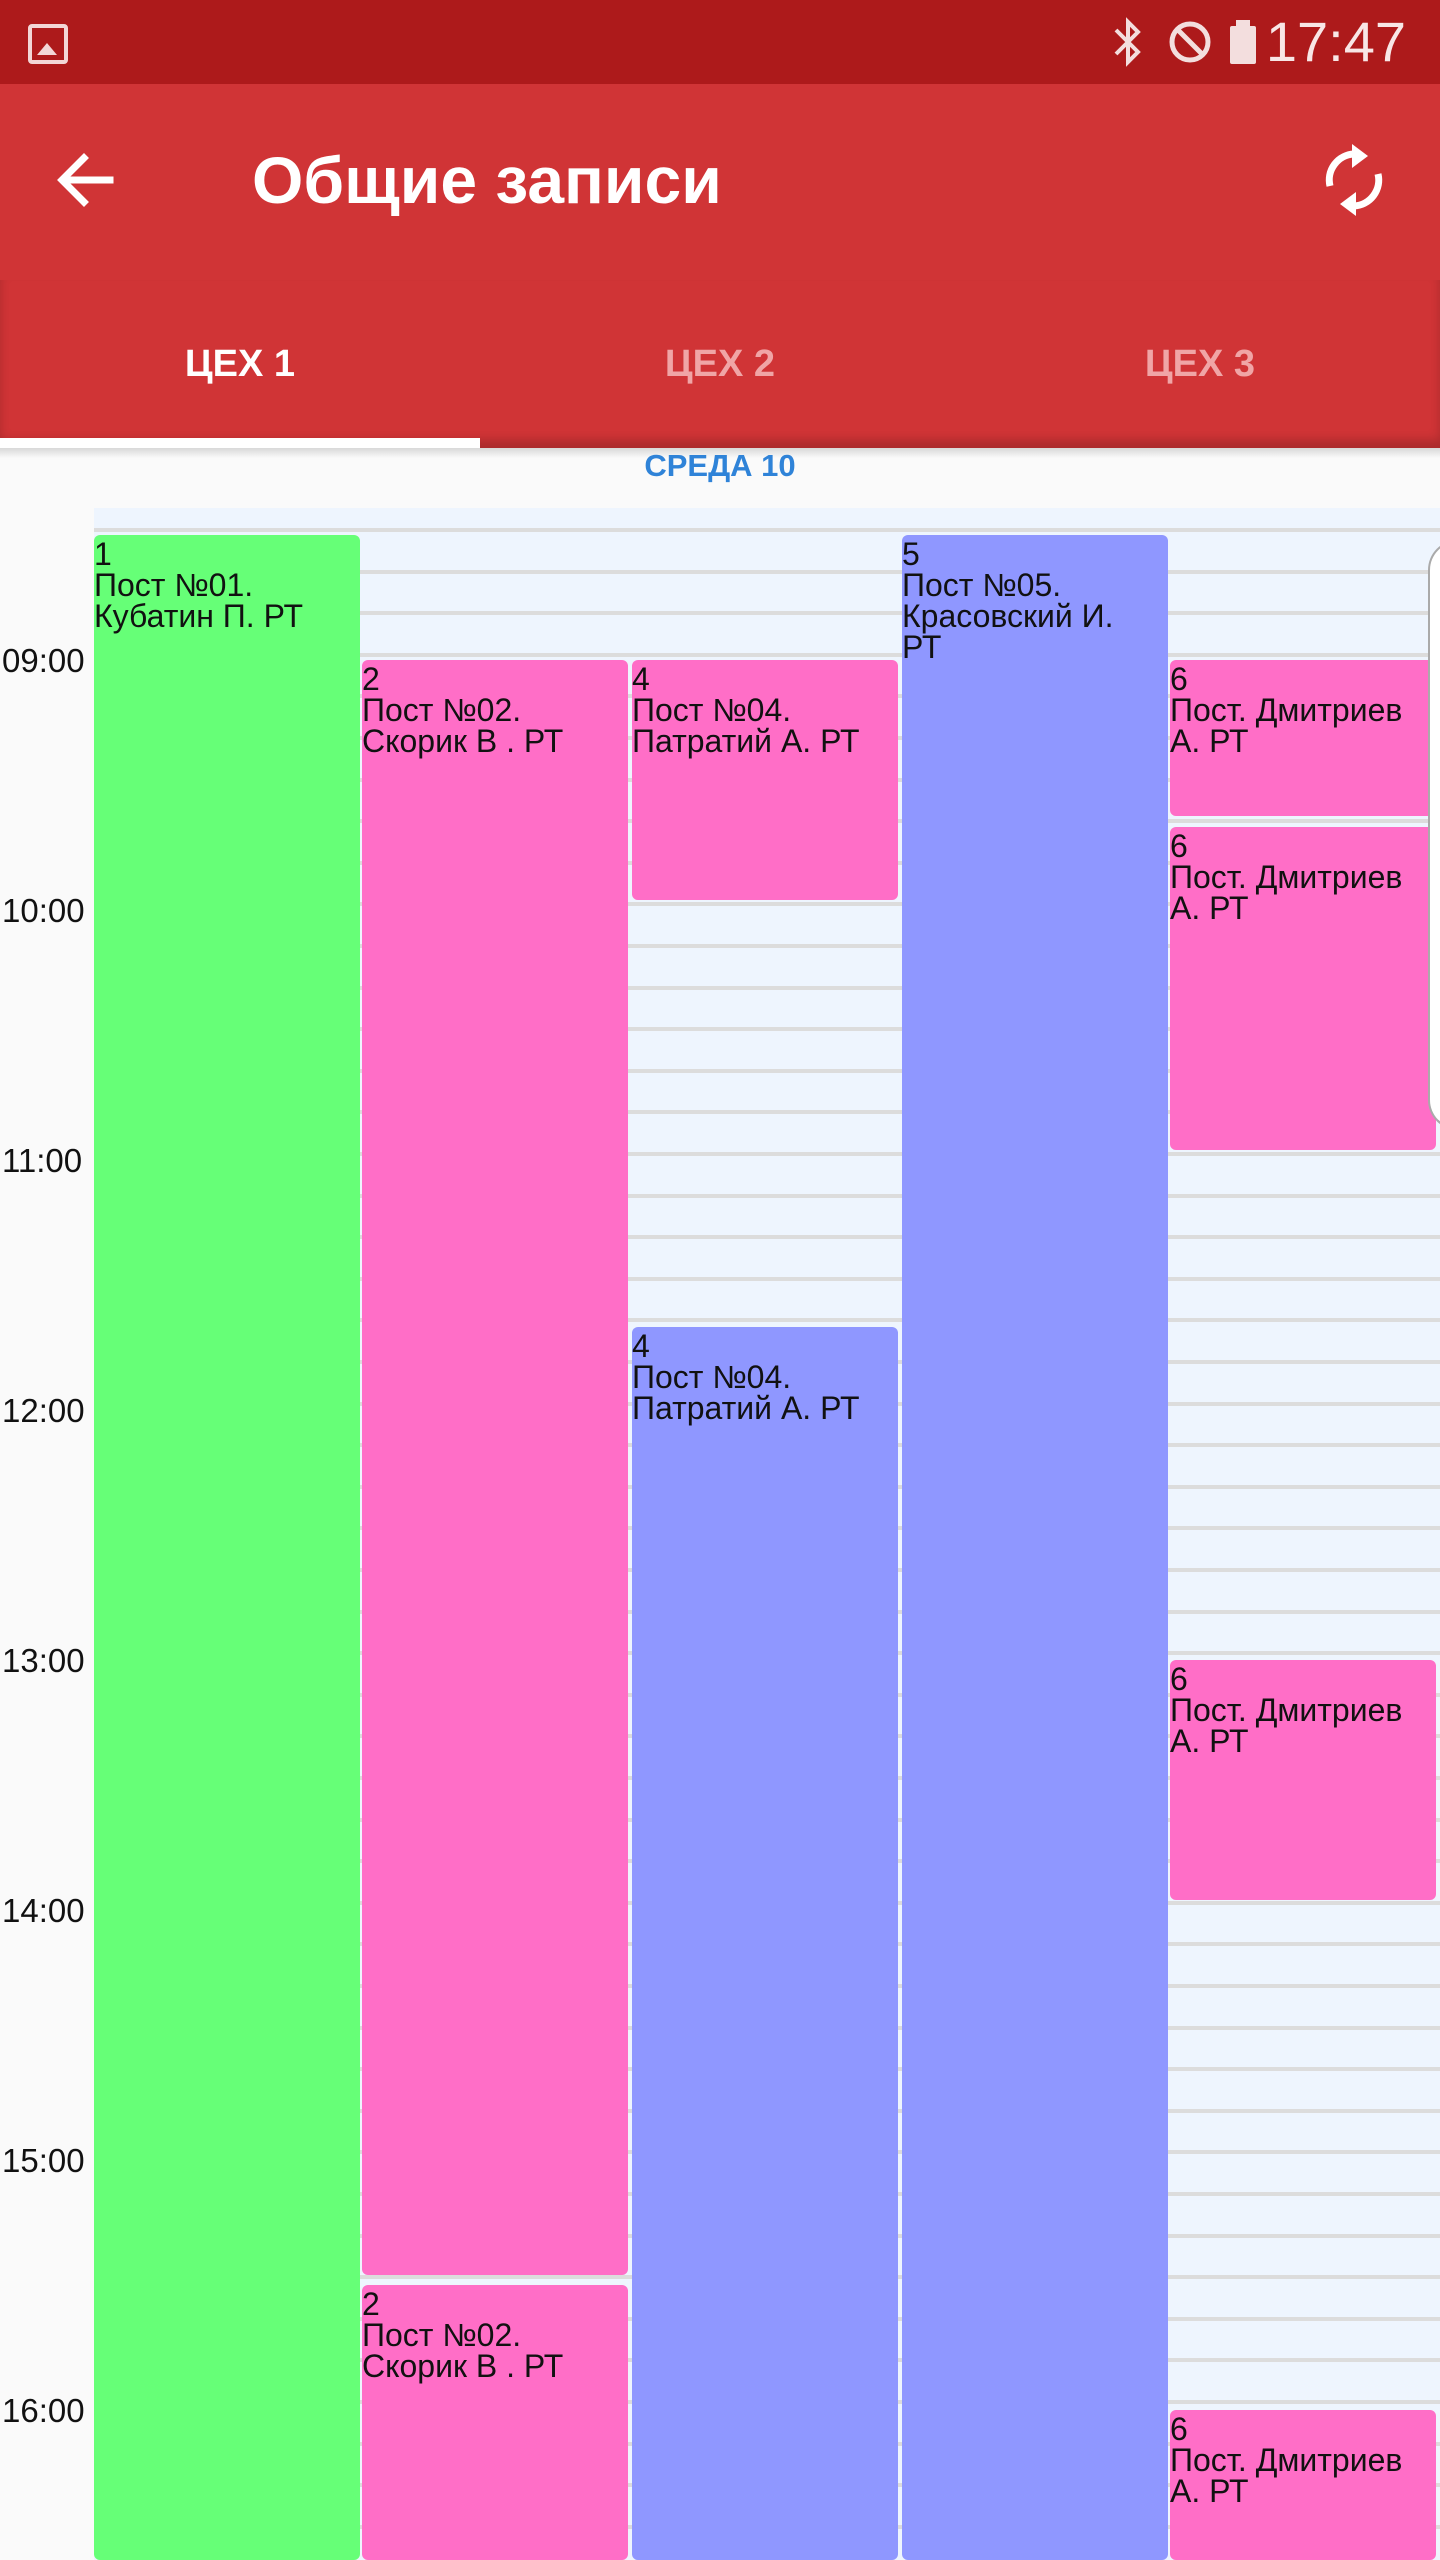 Image resolution: width=1440 pixels, height=2560 pixels. I want to click on time-label: 09:00, so click(43, 660).